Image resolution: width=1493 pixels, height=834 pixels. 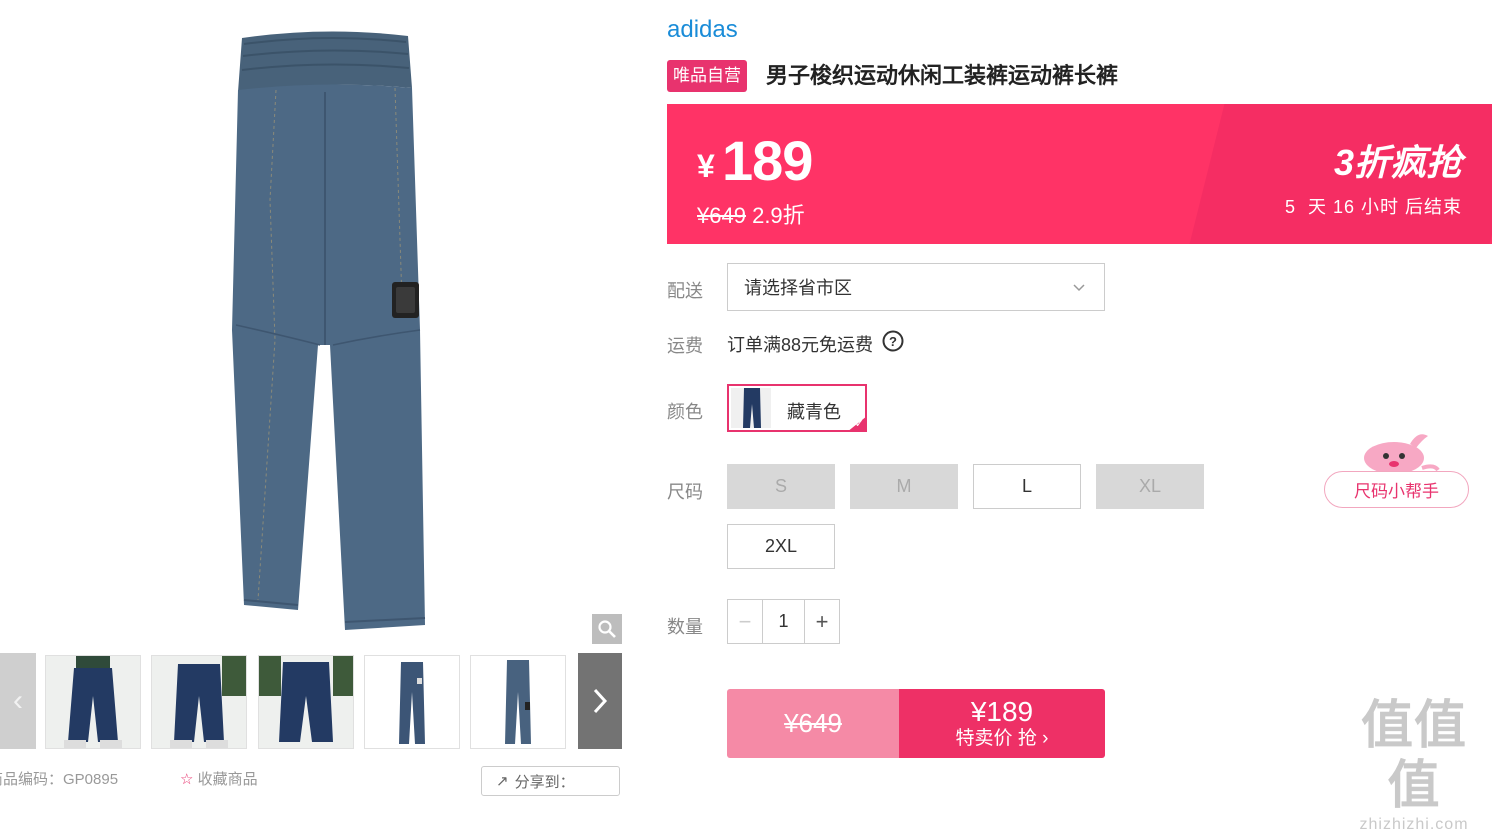 What do you see at coordinates (1373, 207) in the screenshot?
I see `countdown: 5 天 16 小时 后结束` at bounding box center [1373, 207].